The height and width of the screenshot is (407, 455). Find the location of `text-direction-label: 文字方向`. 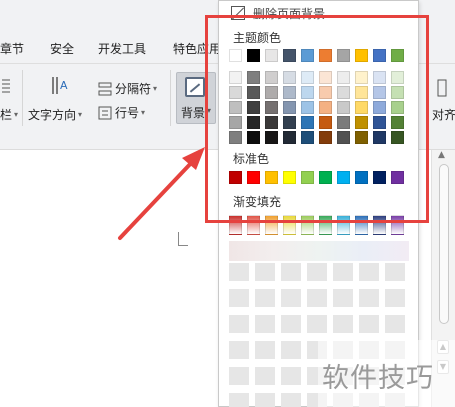

text-direction-label: 文字方向 is located at coordinates (52, 115).